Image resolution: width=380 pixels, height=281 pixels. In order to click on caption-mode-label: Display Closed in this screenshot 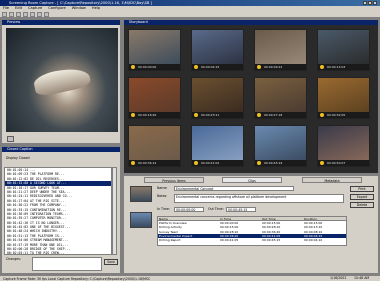, I will do `click(18, 158)`.